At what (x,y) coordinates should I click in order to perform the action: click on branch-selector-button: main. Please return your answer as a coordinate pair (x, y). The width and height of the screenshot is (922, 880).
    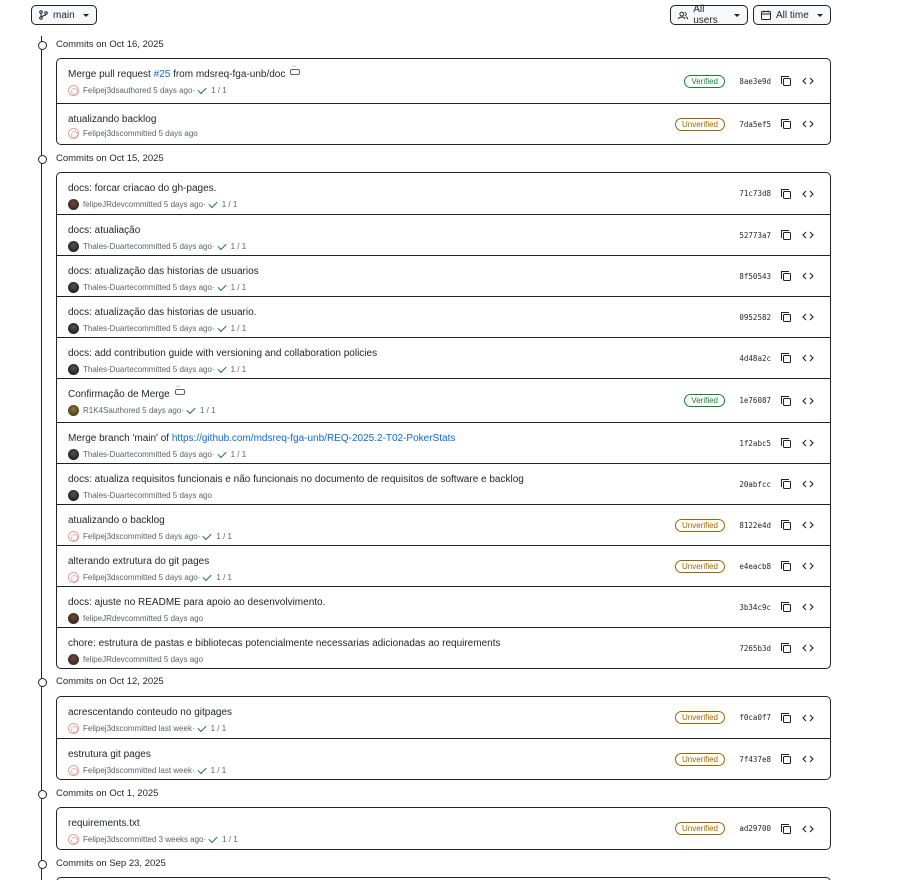
    Looking at the image, I should click on (64, 15).